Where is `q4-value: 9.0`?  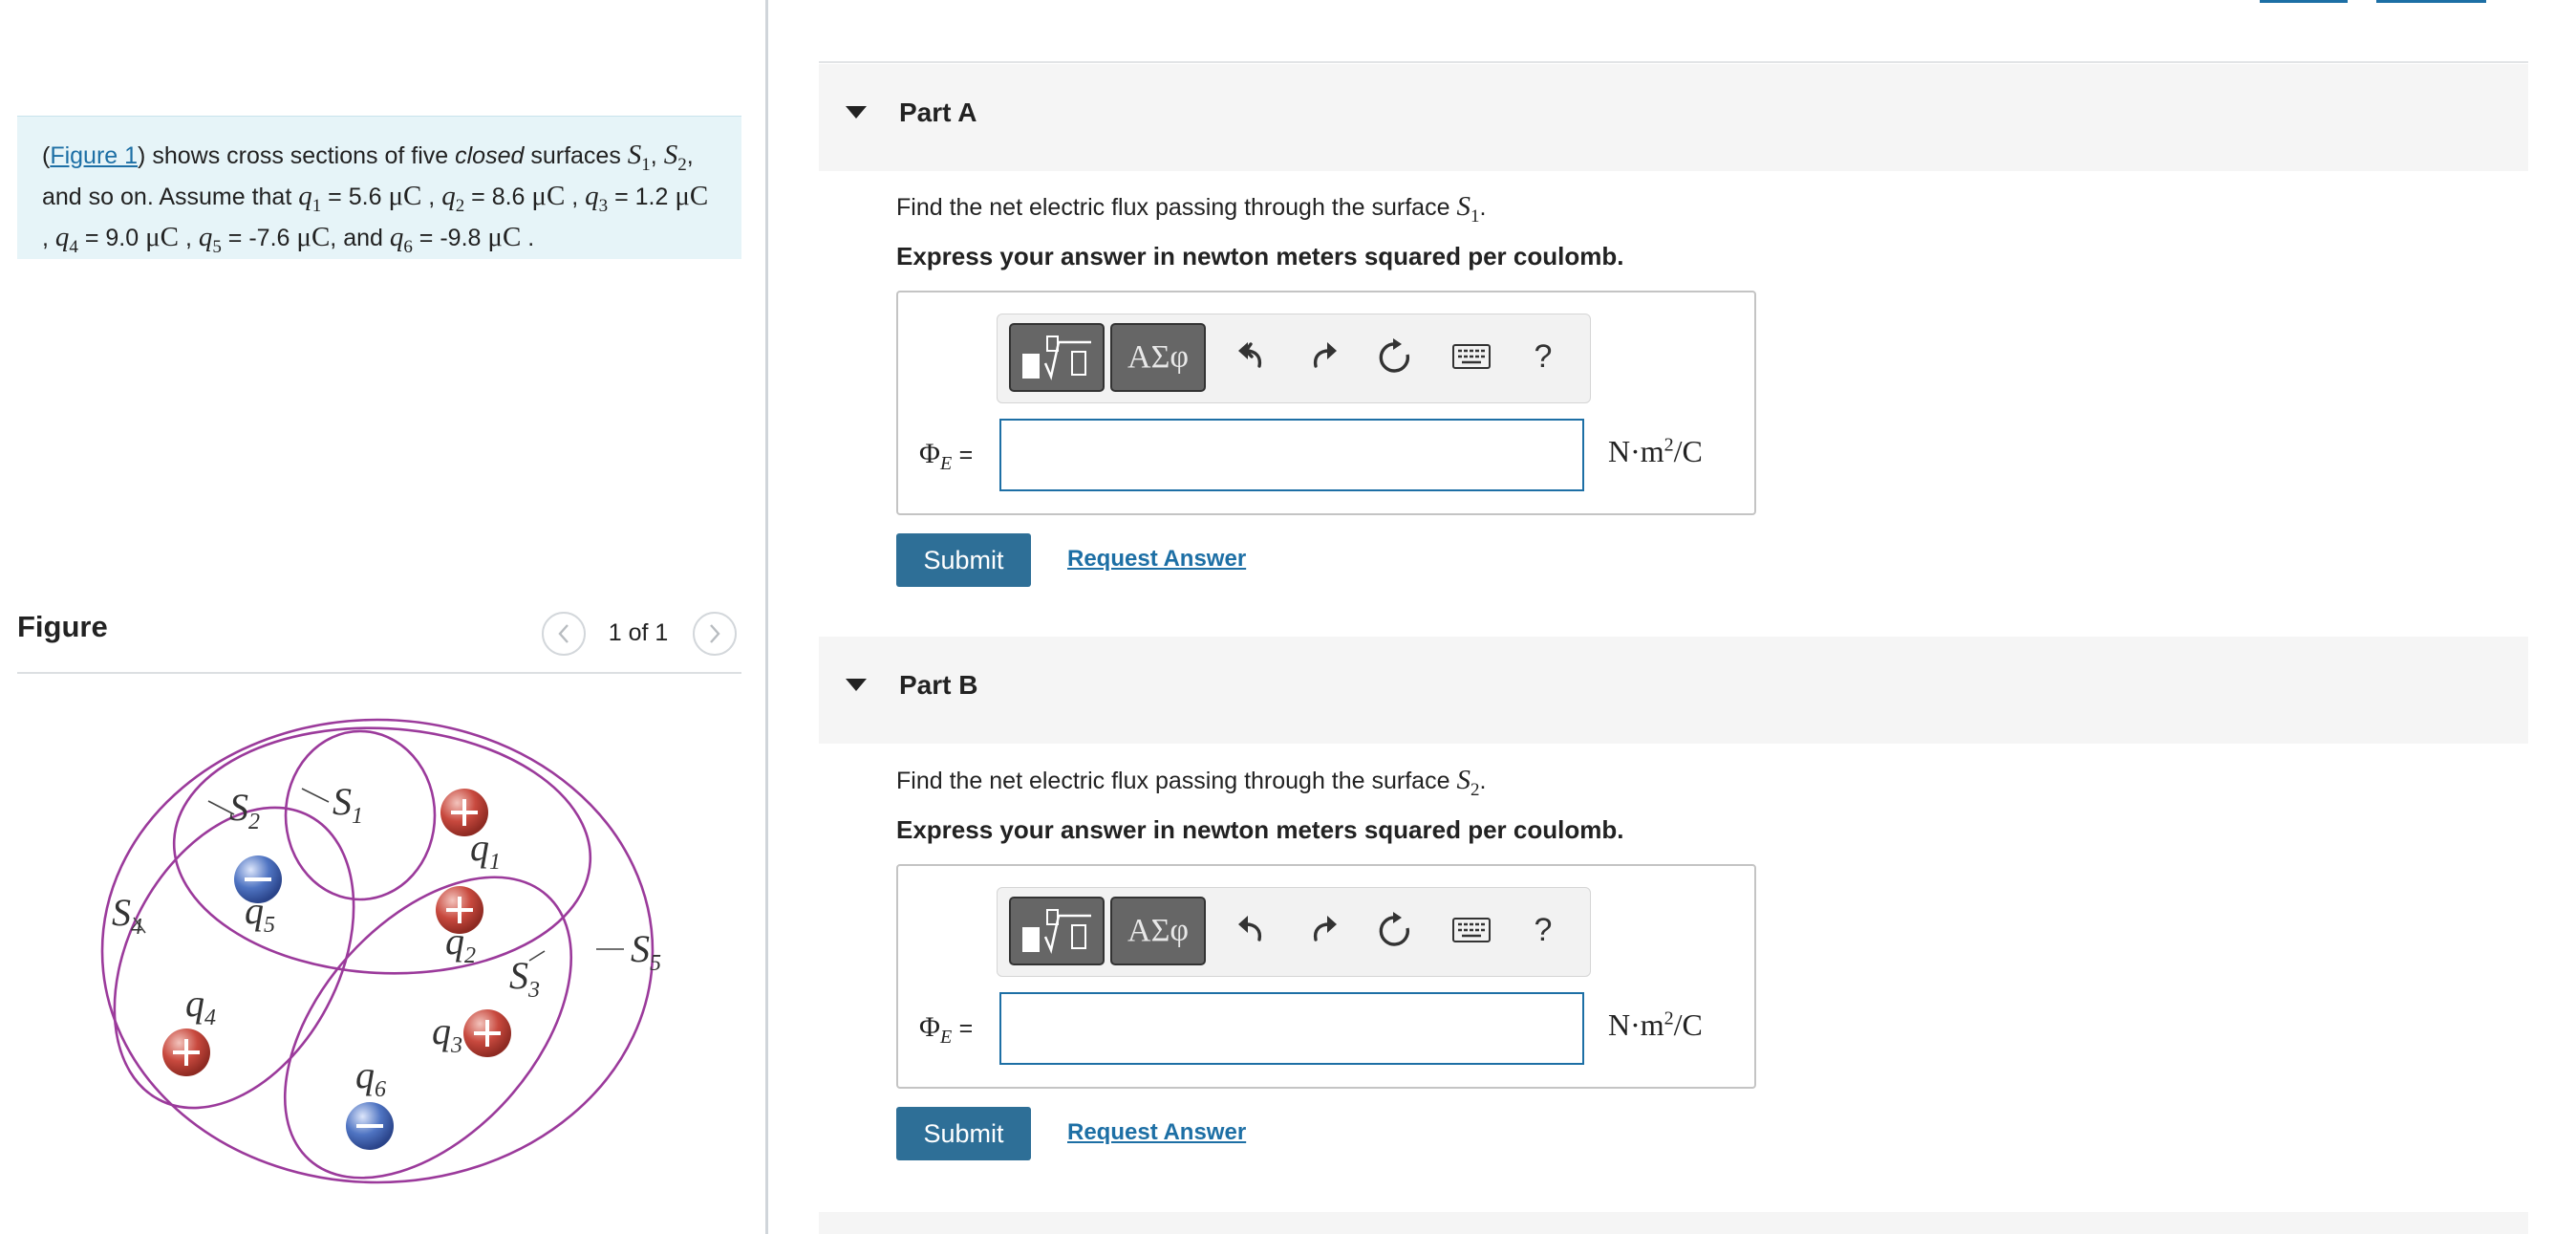 q4-value: 9.0 is located at coordinates (122, 237).